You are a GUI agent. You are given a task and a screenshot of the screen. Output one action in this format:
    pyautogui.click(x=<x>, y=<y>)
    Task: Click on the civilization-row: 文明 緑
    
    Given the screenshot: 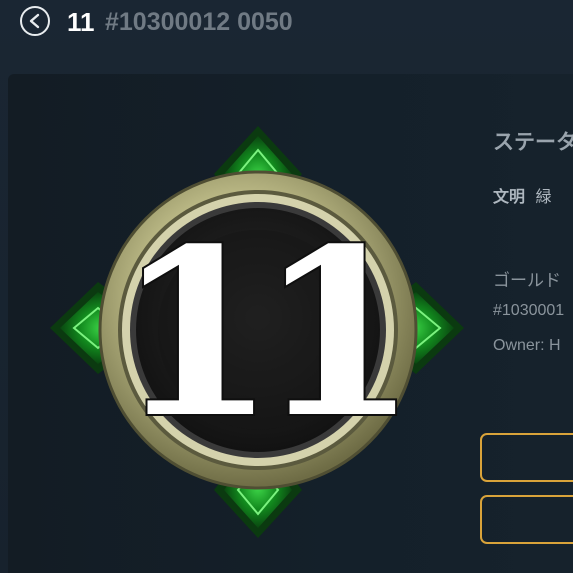 What is the action you would take?
    pyautogui.click(x=522, y=195)
    